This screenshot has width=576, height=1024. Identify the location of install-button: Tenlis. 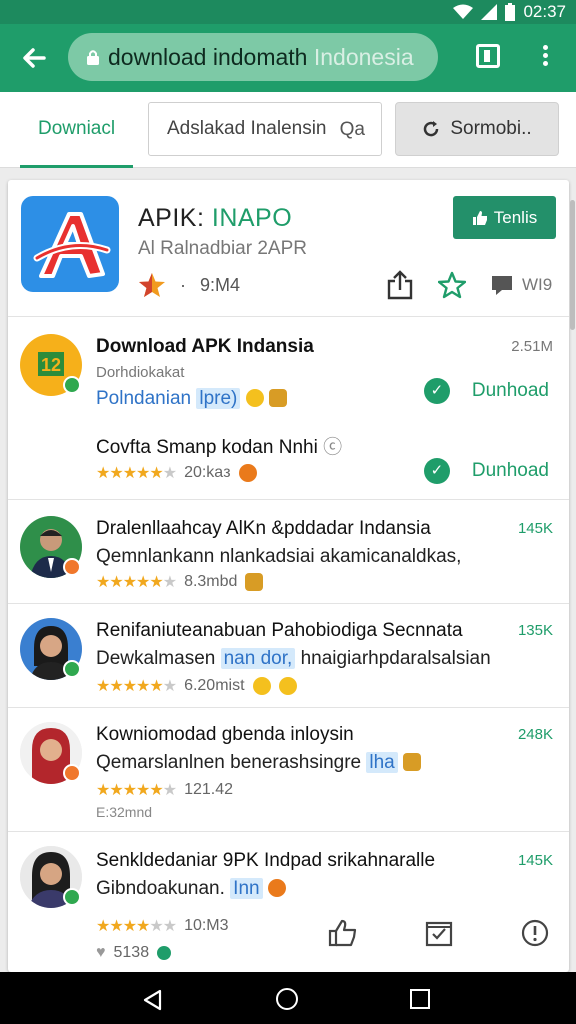
(504, 217).